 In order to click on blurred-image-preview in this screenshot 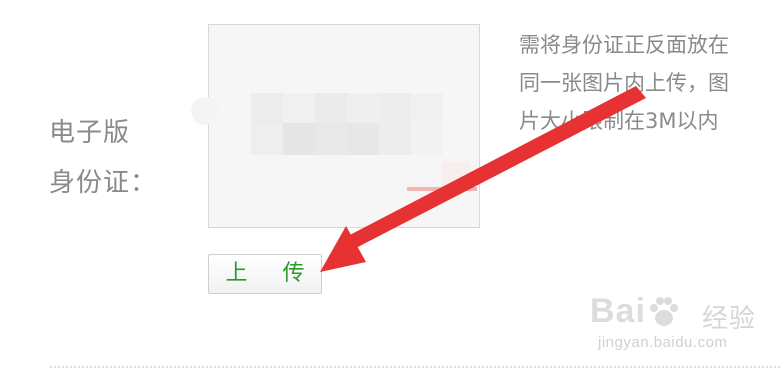, I will do `click(347, 124)`.